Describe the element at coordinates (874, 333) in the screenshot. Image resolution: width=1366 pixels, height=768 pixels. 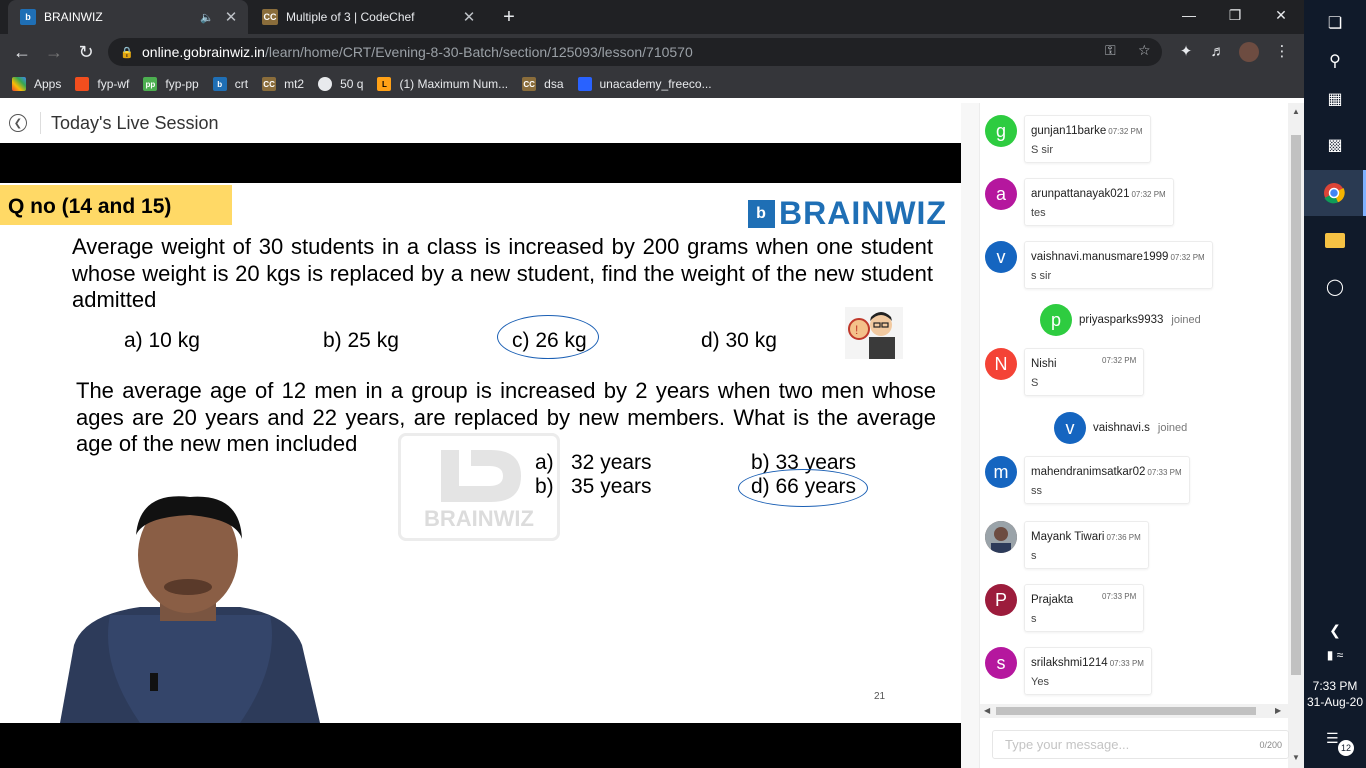
I see `teacher-avatar-sticker: !` at that location.